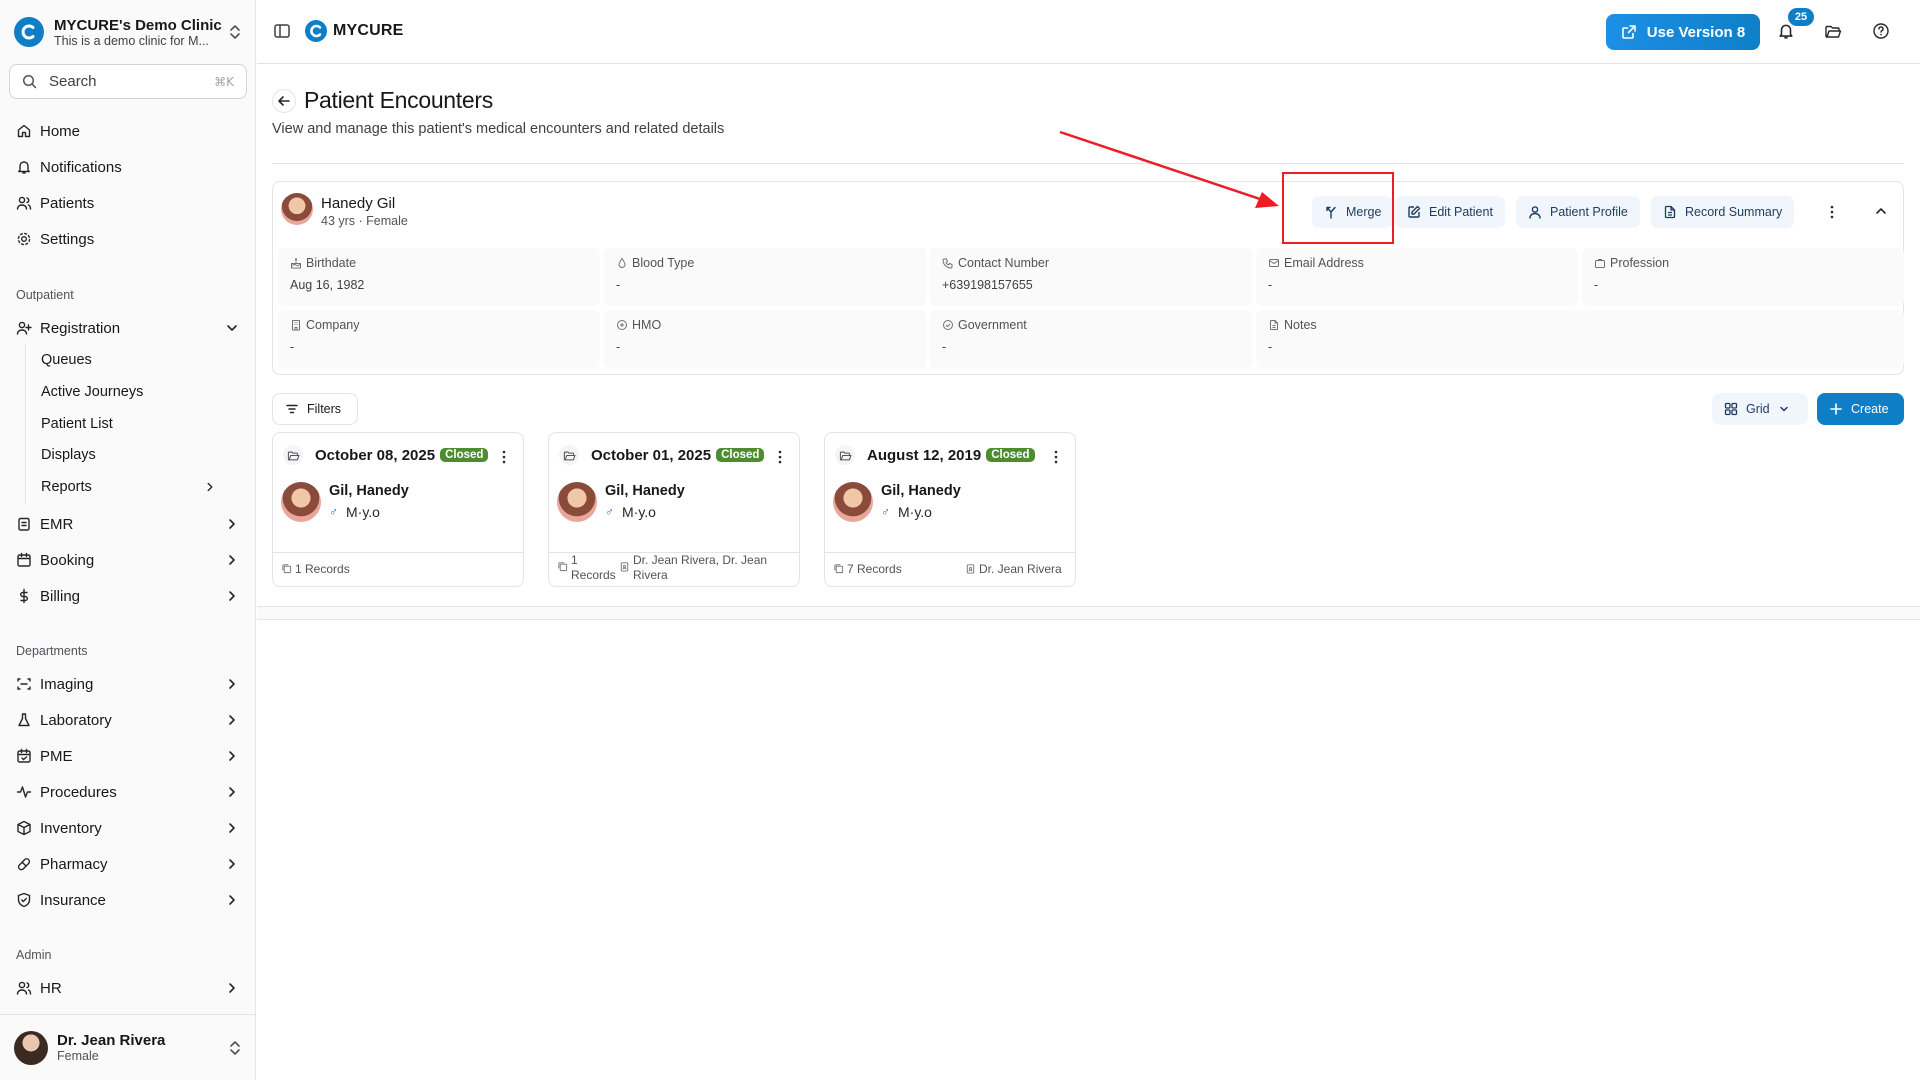 The height and width of the screenshot is (1080, 1920). I want to click on scan-icon, so click(24, 684).